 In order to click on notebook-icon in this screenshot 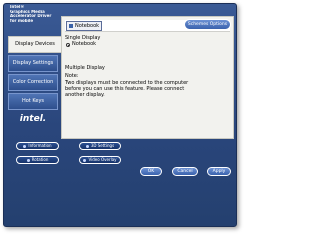, I will do `click(71, 25)`.